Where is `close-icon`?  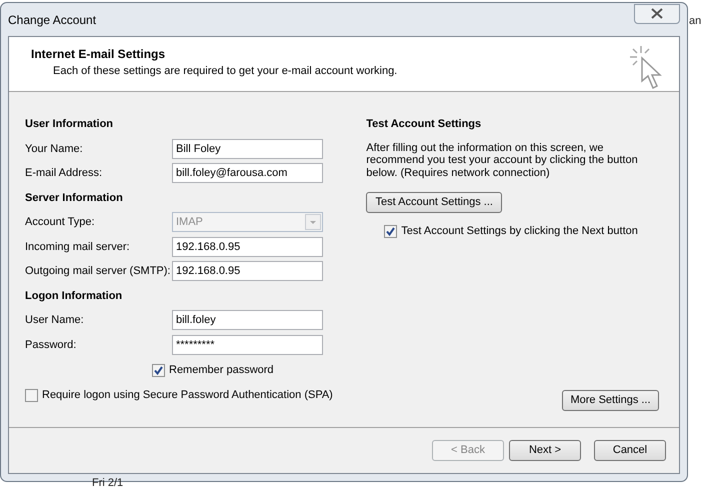 close-icon is located at coordinates (657, 13).